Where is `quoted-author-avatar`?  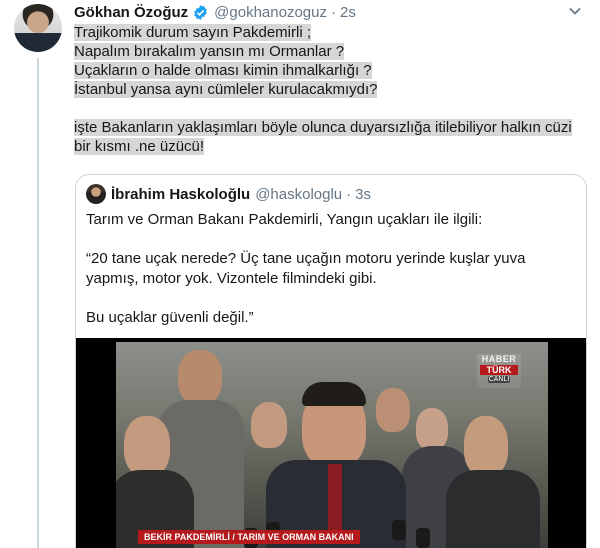 quoted-author-avatar is located at coordinates (96, 194).